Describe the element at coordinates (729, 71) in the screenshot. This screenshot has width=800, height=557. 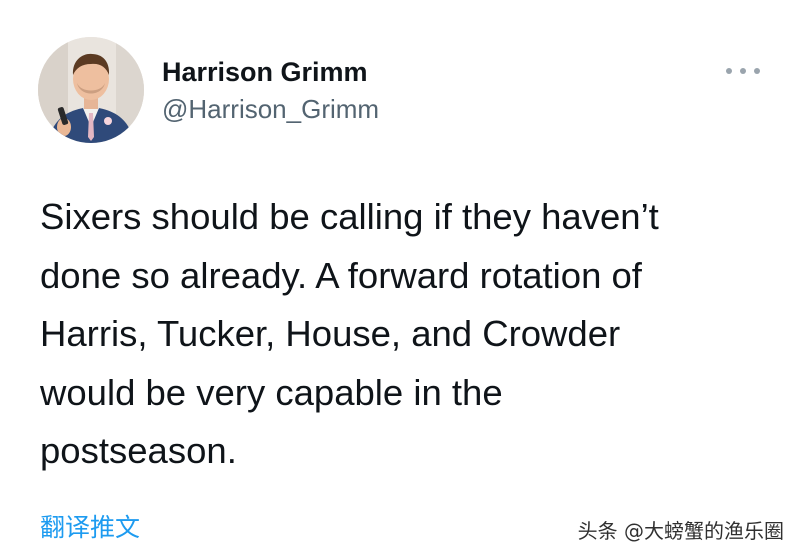
I see `more-horizontal-icon` at that location.